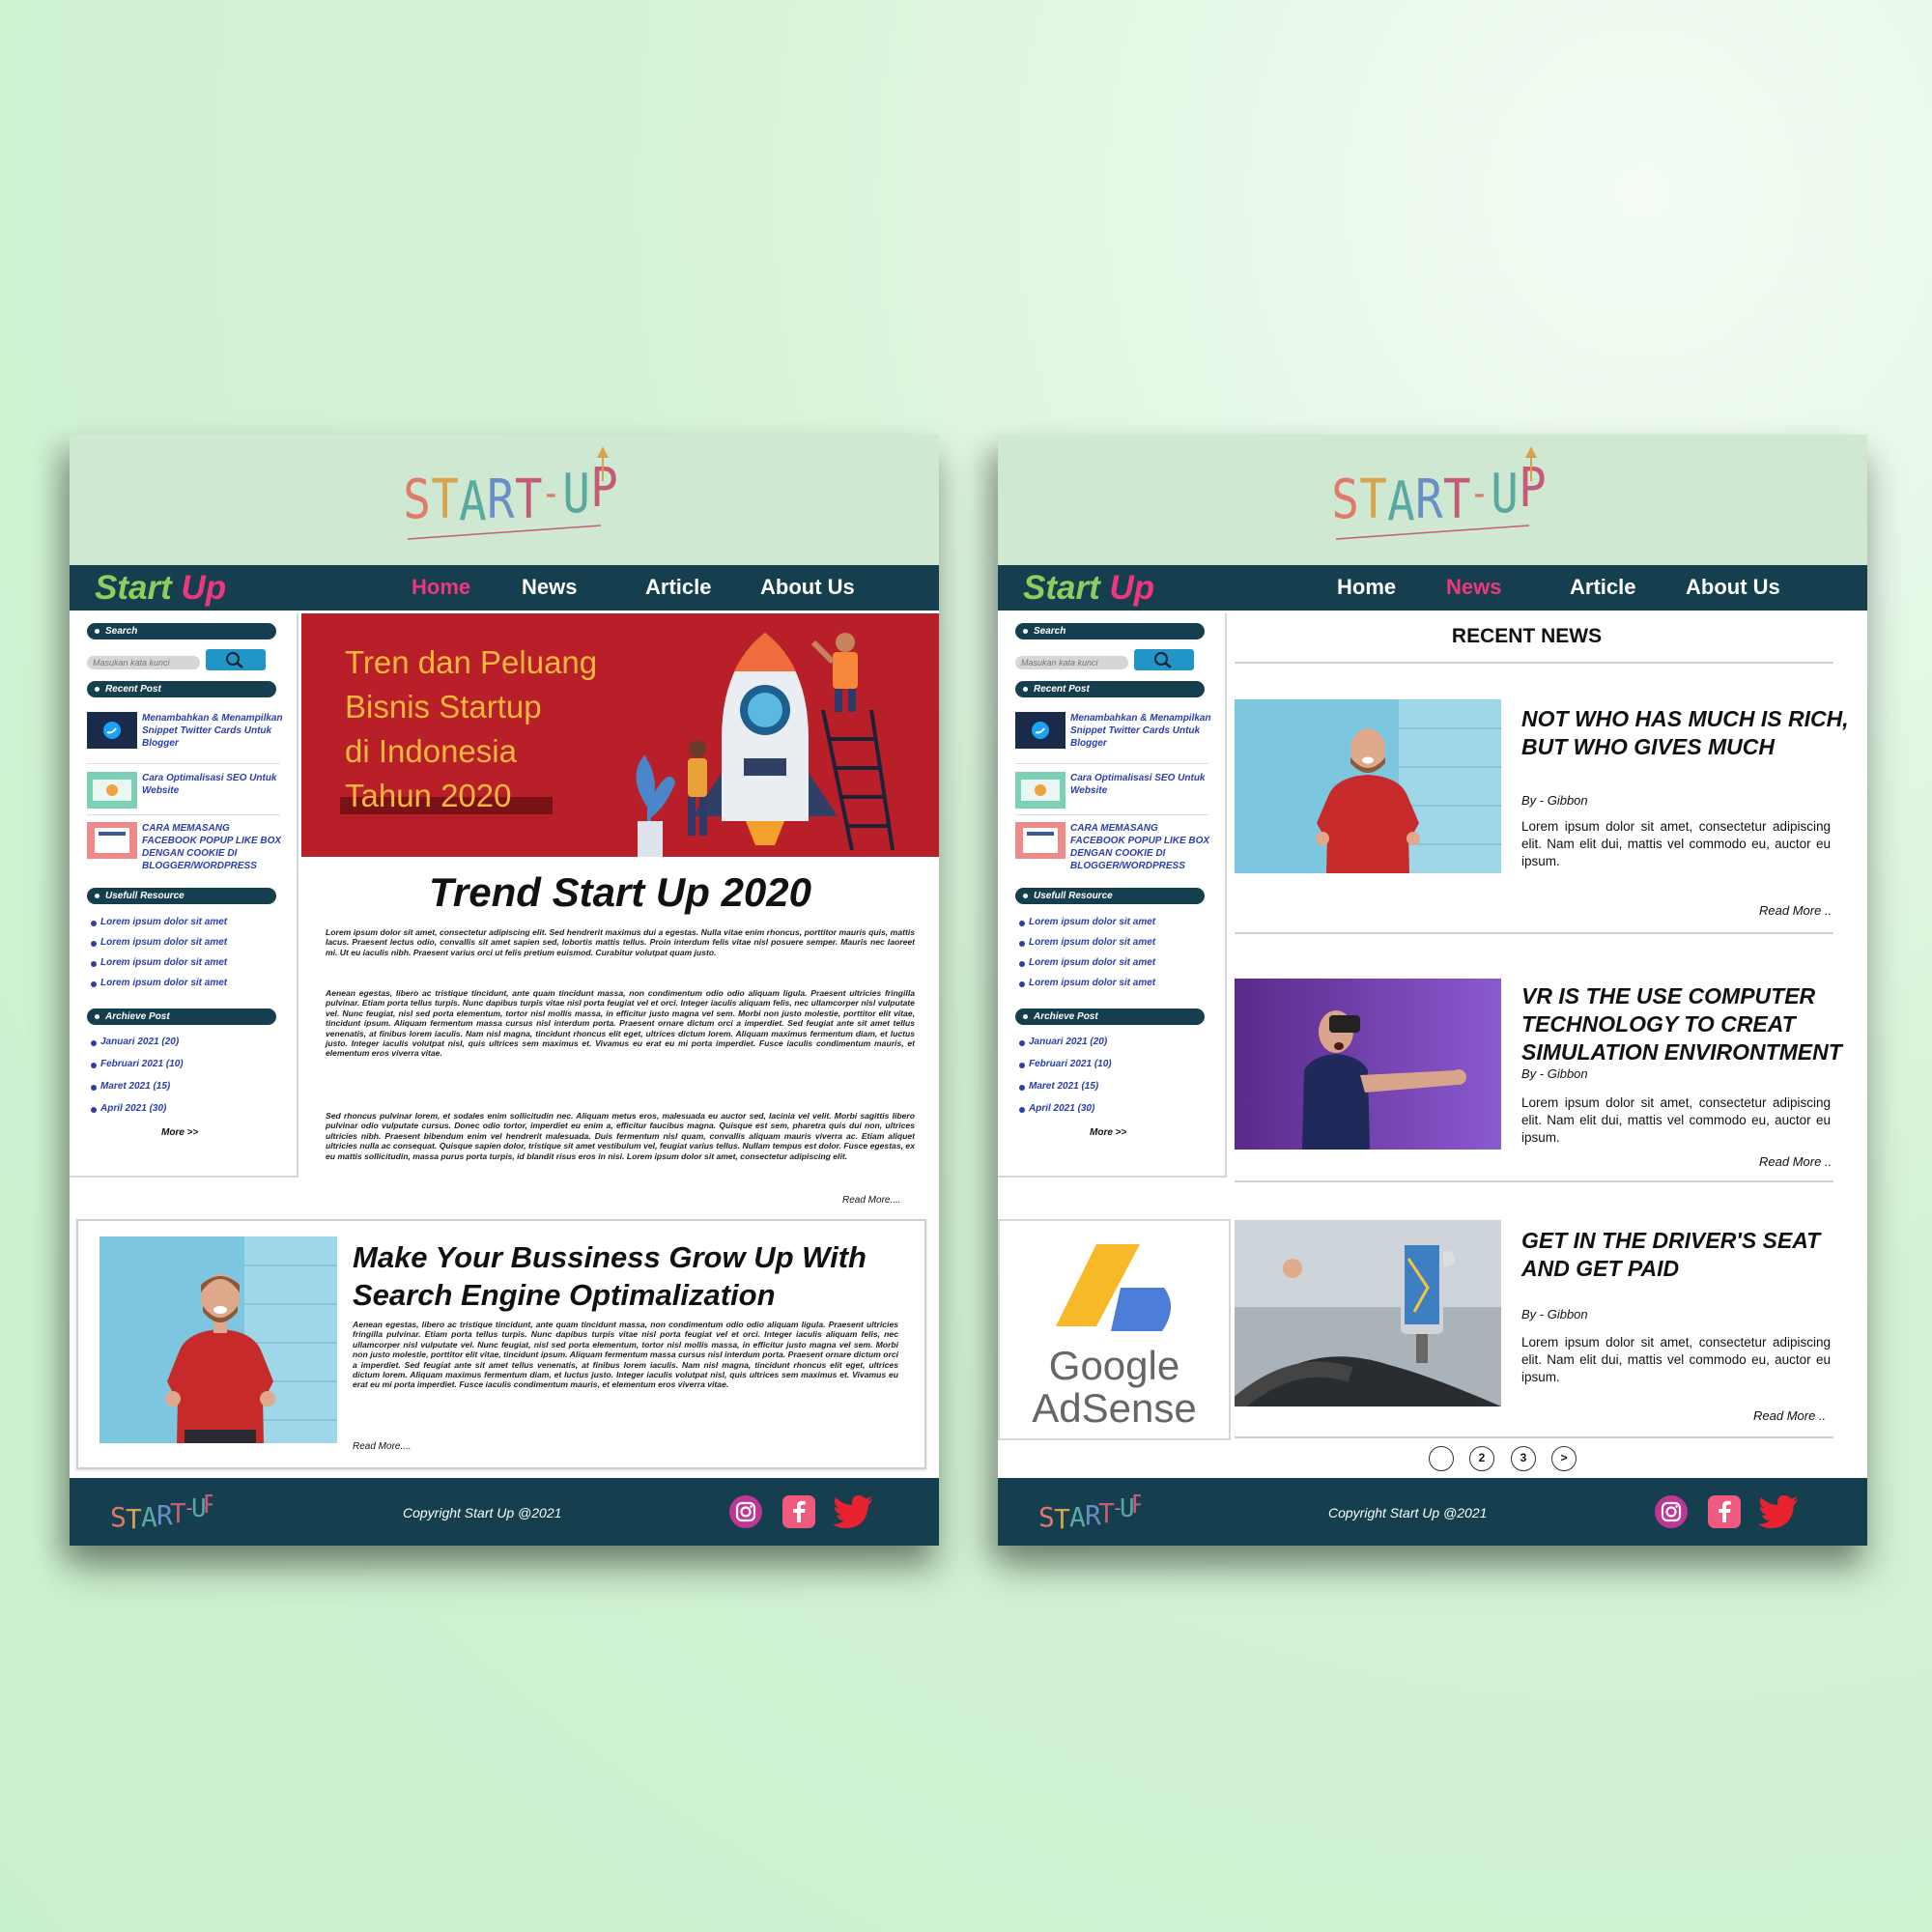 This screenshot has width=1932, height=1932. Describe the element at coordinates (1564, 1458) in the screenshot. I see `pagination-next: >` at that location.